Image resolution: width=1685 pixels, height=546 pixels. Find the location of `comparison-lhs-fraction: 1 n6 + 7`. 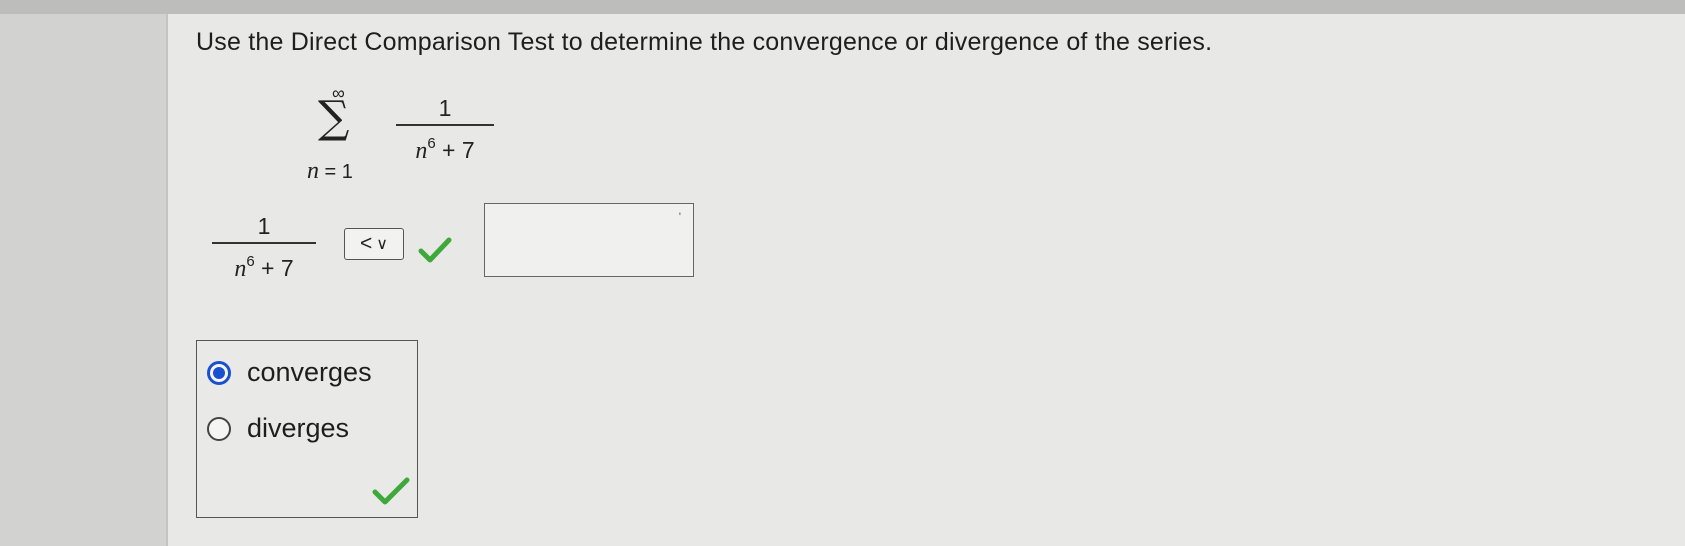

comparison-lhs-fraction: 1 n6 + 7 is located at coordinates (264, 247).